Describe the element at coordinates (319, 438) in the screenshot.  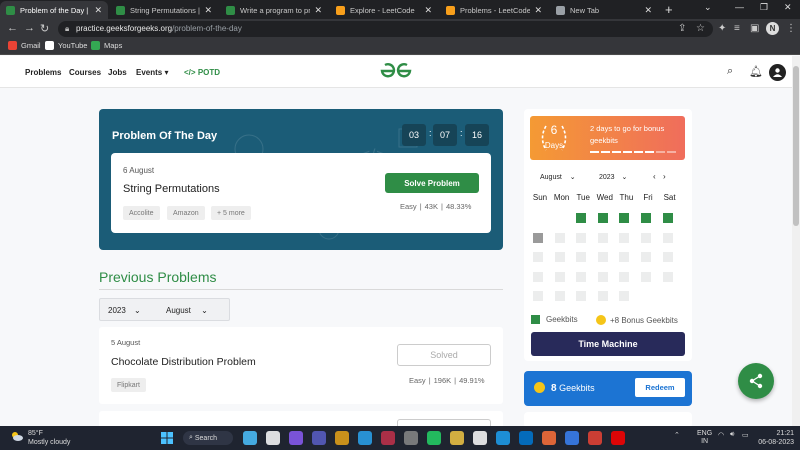
I see `zoom-icon` at that location.